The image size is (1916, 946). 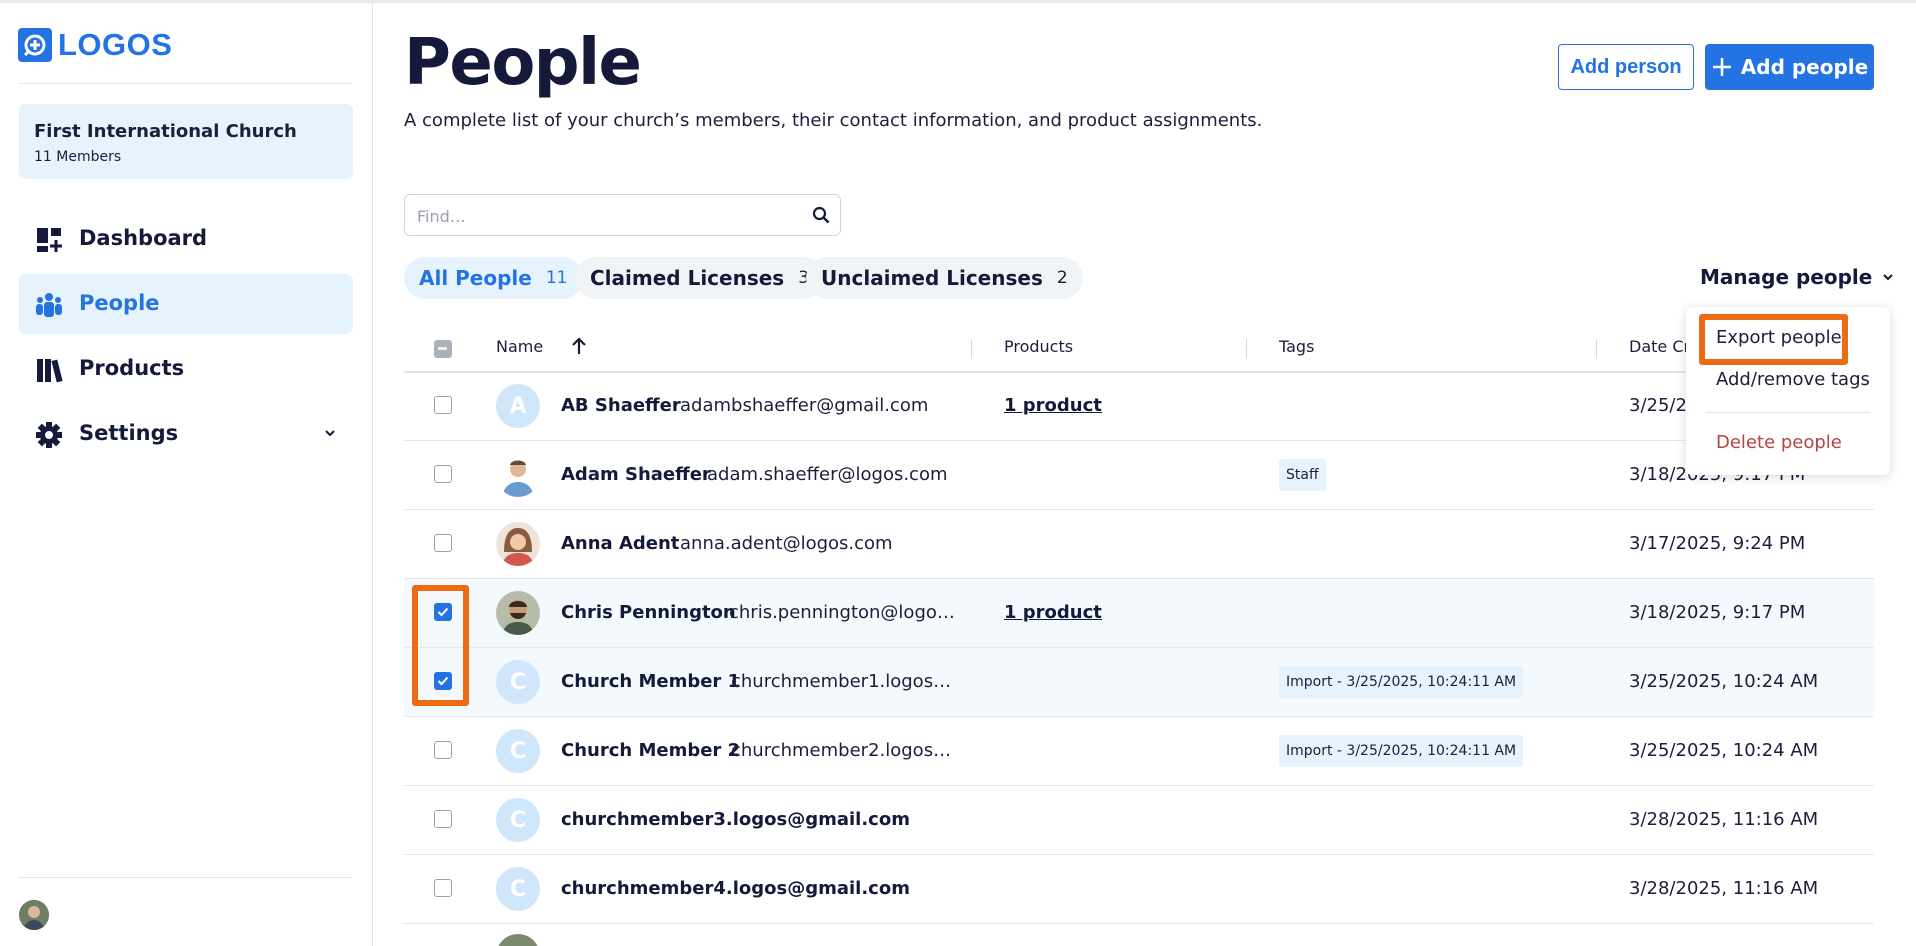 I want to click on tab-label: Unclaimed Licenses, so click(x=932, y=278).